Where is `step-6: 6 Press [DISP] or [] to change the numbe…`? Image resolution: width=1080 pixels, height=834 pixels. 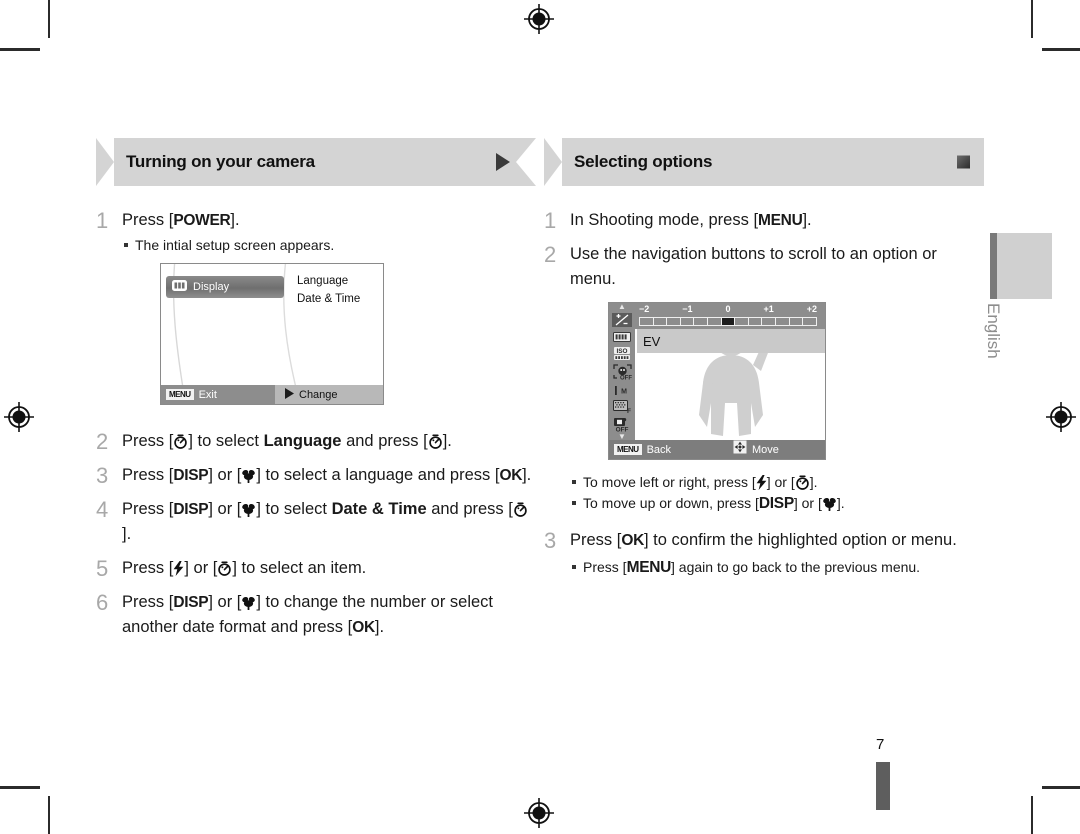
step-6: 6 Press [DISP] or [] to change the numbe… is located at coordinates (316, 615).